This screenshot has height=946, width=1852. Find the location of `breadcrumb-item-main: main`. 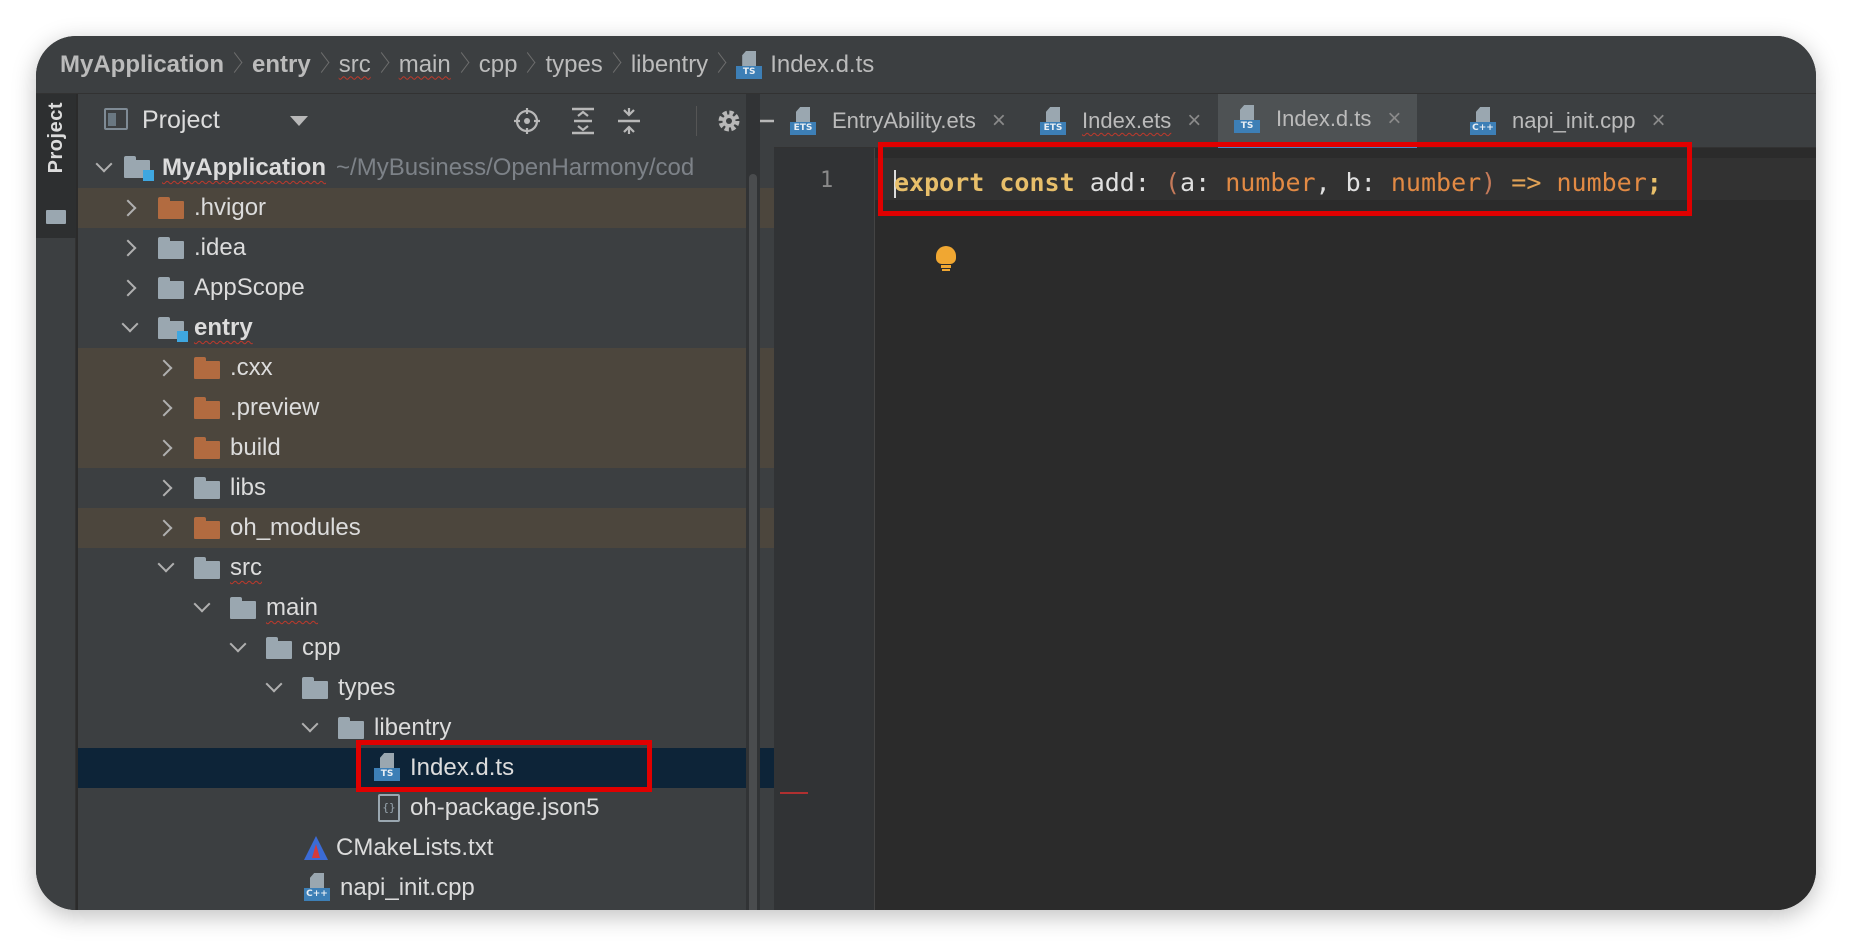

breadcrumb-item-main: main is located at coordinates (439, 65).